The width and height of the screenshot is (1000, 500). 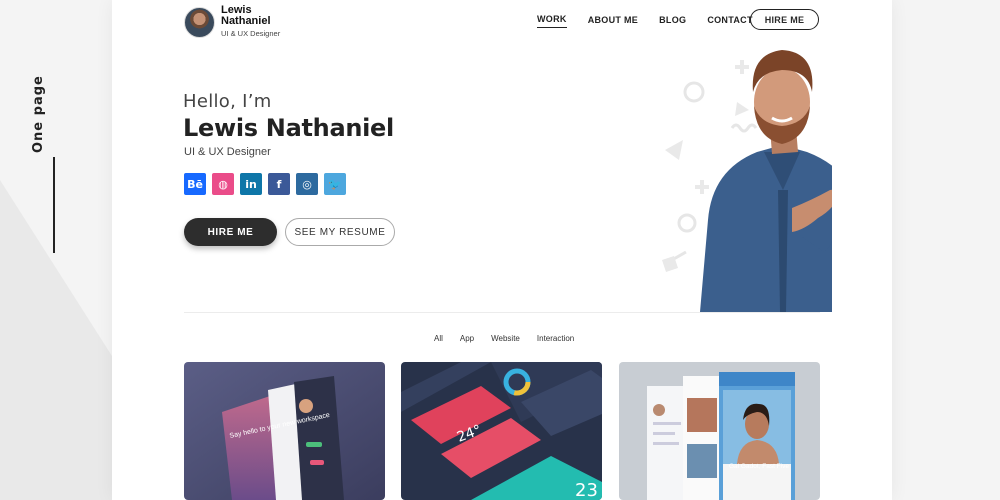 What do you see at coordinates (759, 466) in the screenshot?
I see `thumb3-caption: Gal Gadot, Fast Five` at bounding box center [759, 466].